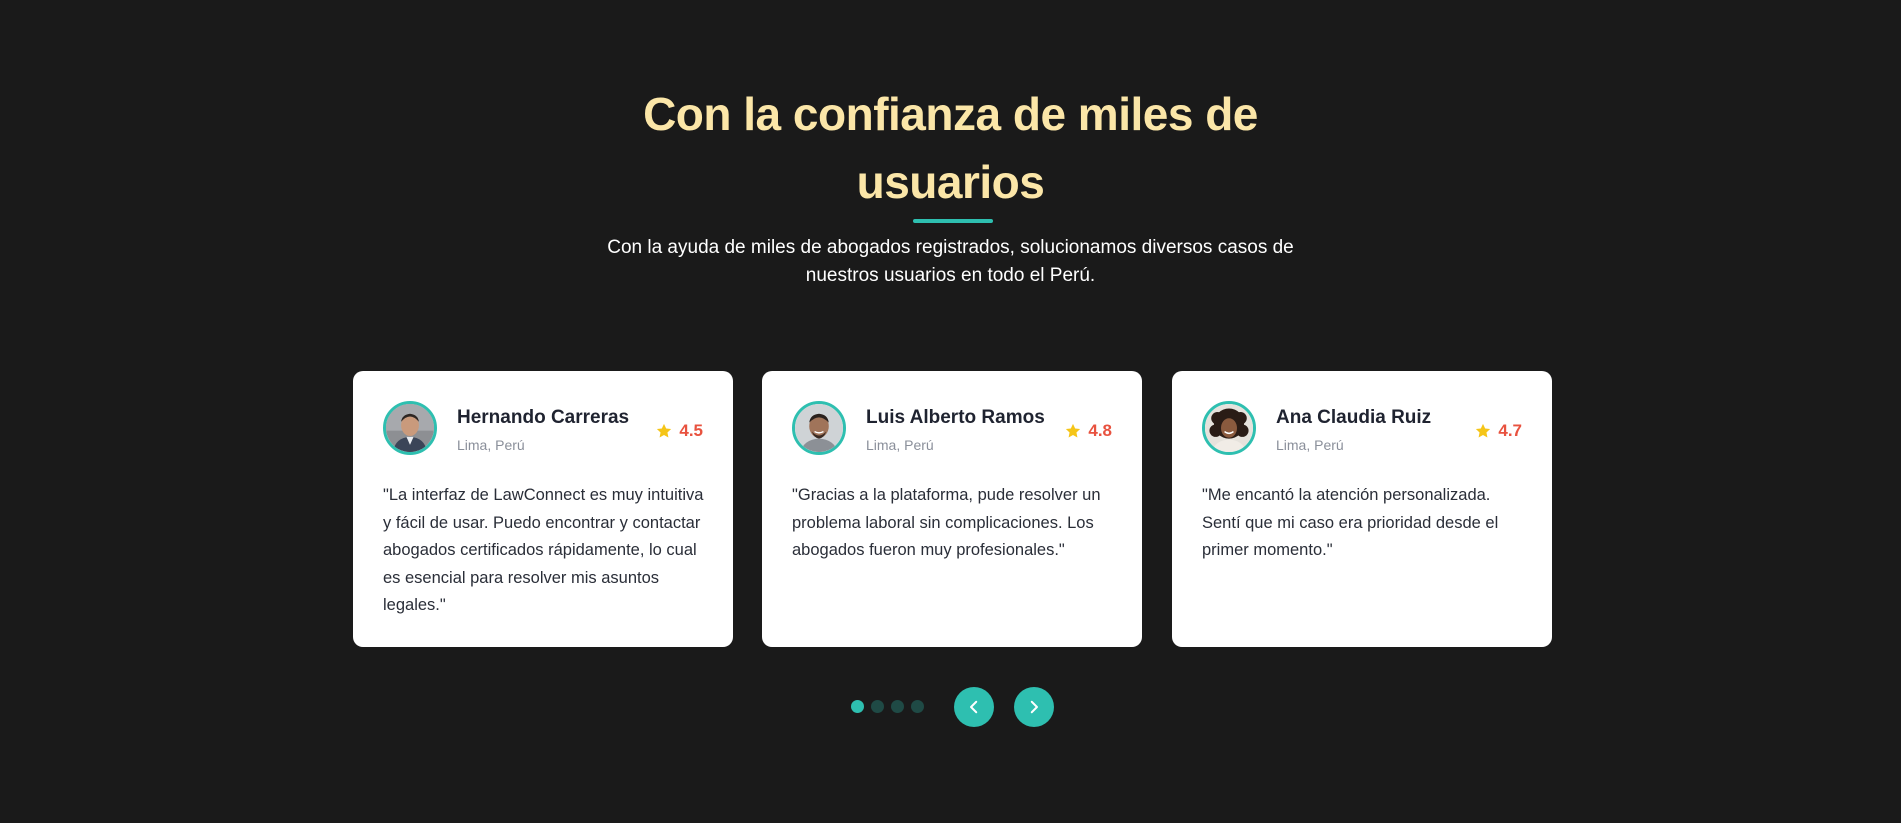  I want to click on rating: 4.8, so click(1088, 431).